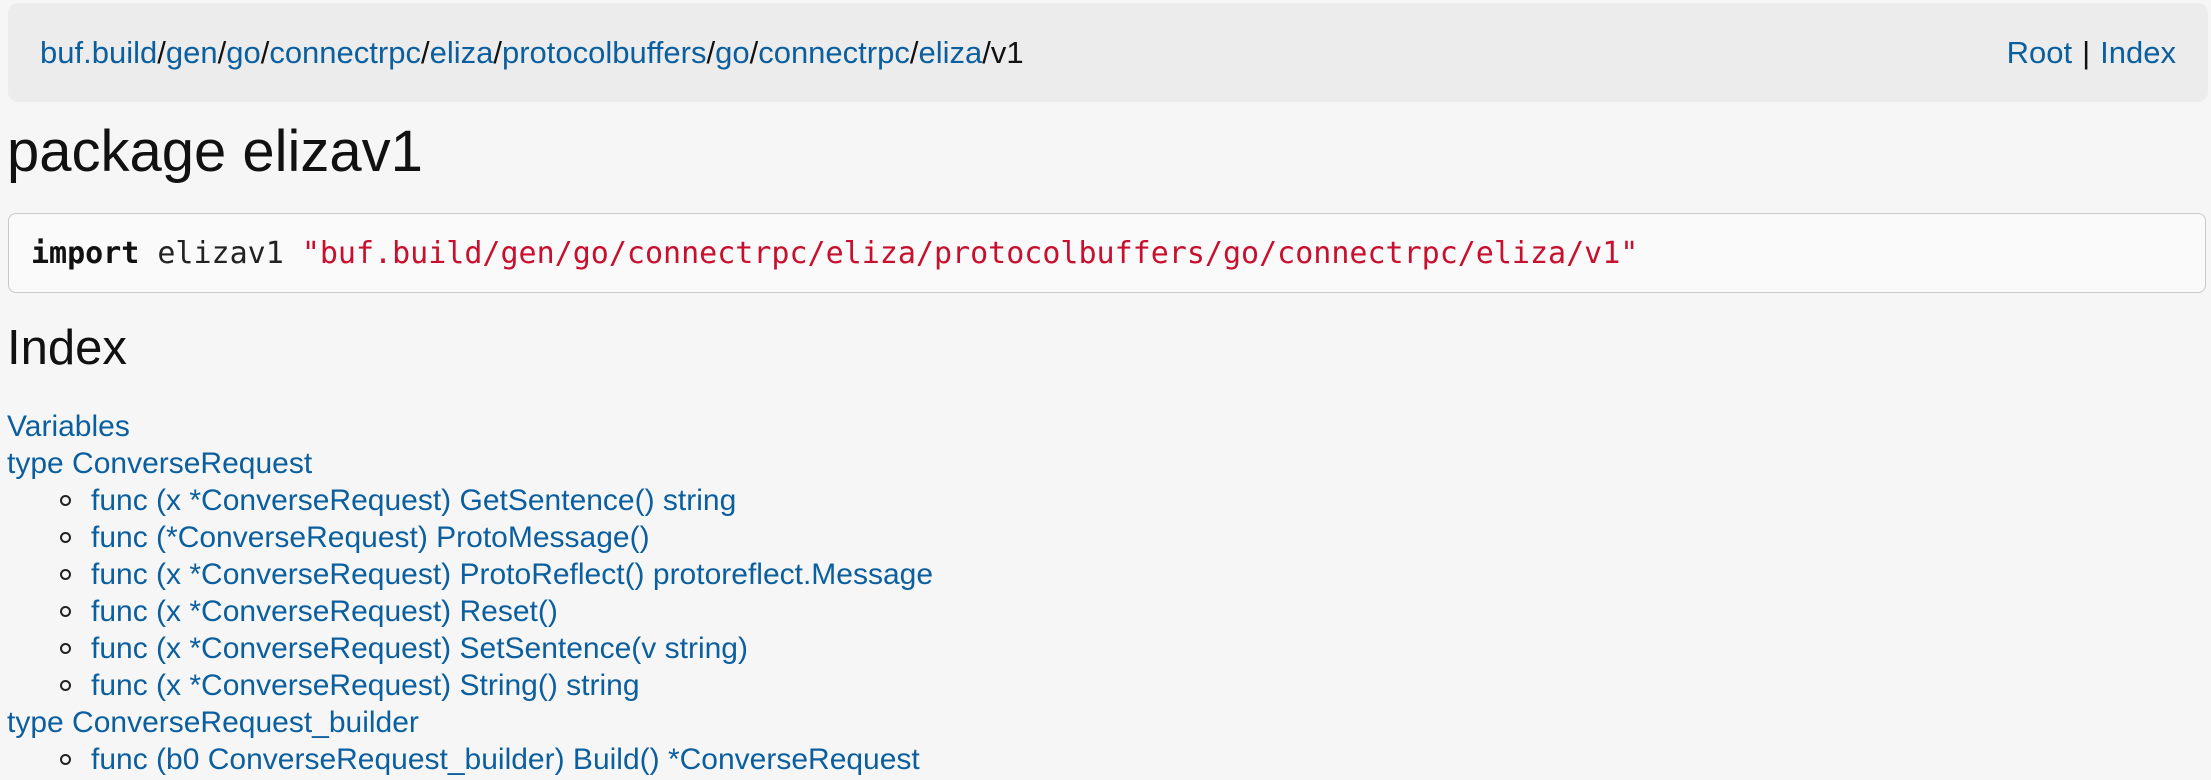  What do you see at coordinates (1102, 611) in the screenshot?
I see `list-item: func (x *ConverseRequest) Reset()` at bounding box center [1102, 611].